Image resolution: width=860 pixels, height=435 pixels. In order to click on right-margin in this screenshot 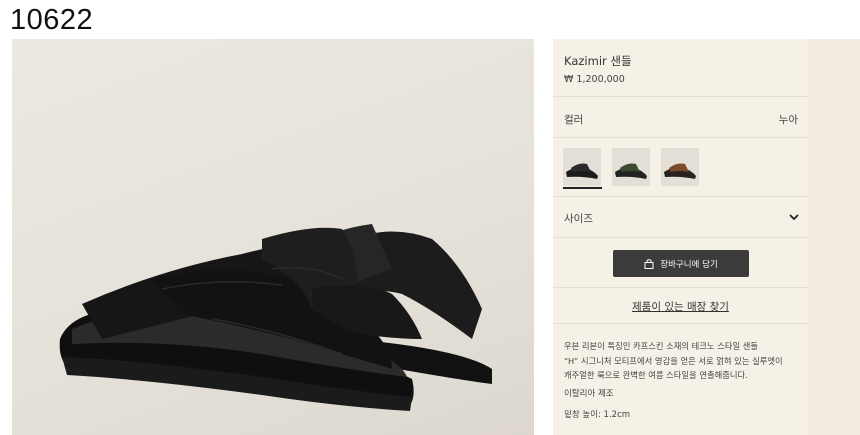, I will do `click(834, 237)`.